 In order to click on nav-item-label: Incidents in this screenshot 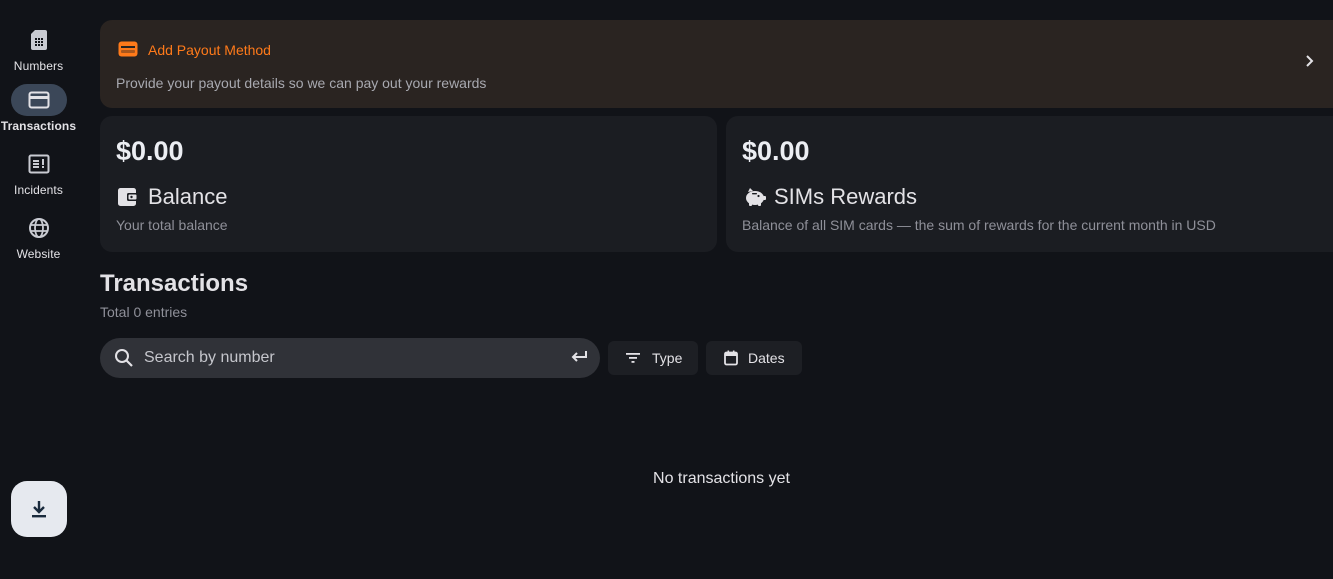, I will do `click(38, 190)`.